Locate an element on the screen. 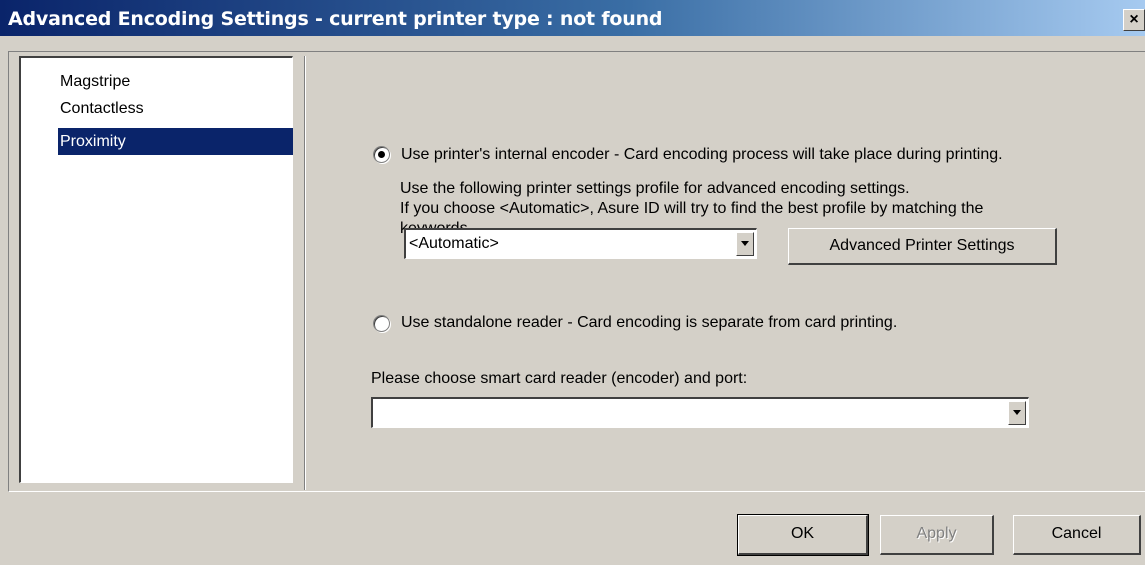 Image resolution: width=1145 pixels, height=565 pixels. printer-profile-select: <Automatic> is located at coordinates (580, 243).